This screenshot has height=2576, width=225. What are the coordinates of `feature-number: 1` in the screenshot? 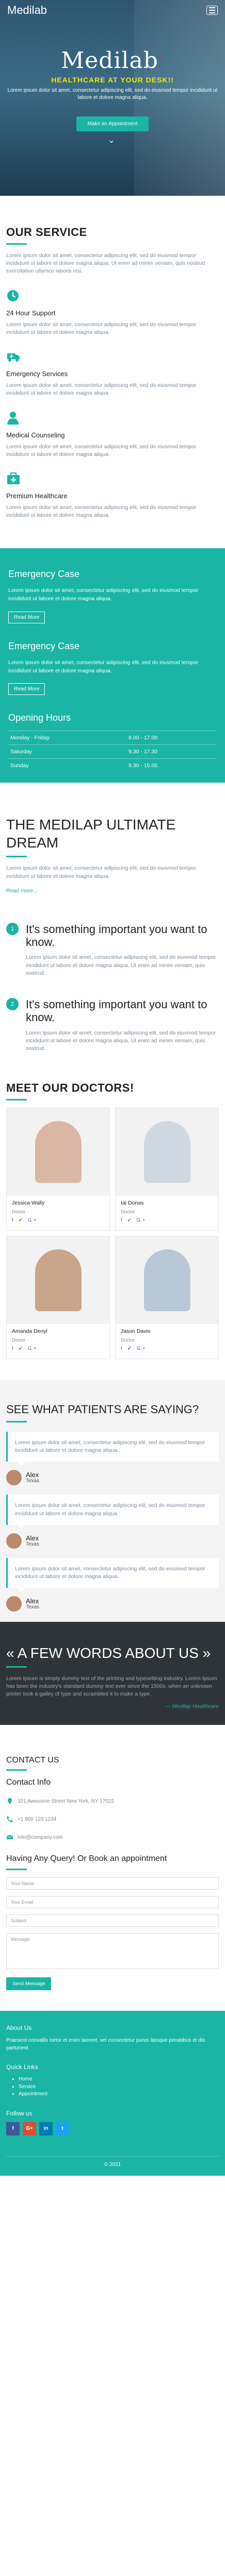 It's located at (12, 928).